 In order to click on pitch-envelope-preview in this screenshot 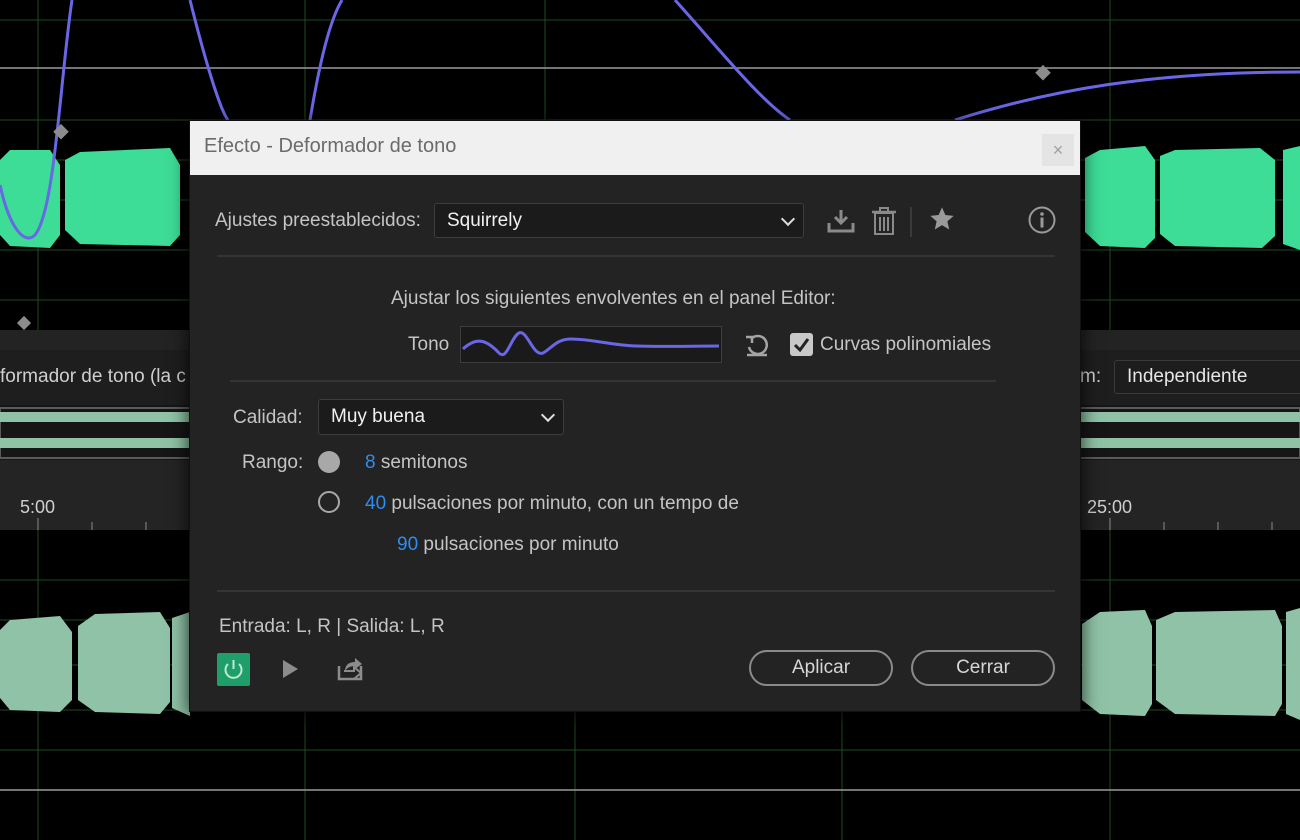, I will do `click(591, 344)`.